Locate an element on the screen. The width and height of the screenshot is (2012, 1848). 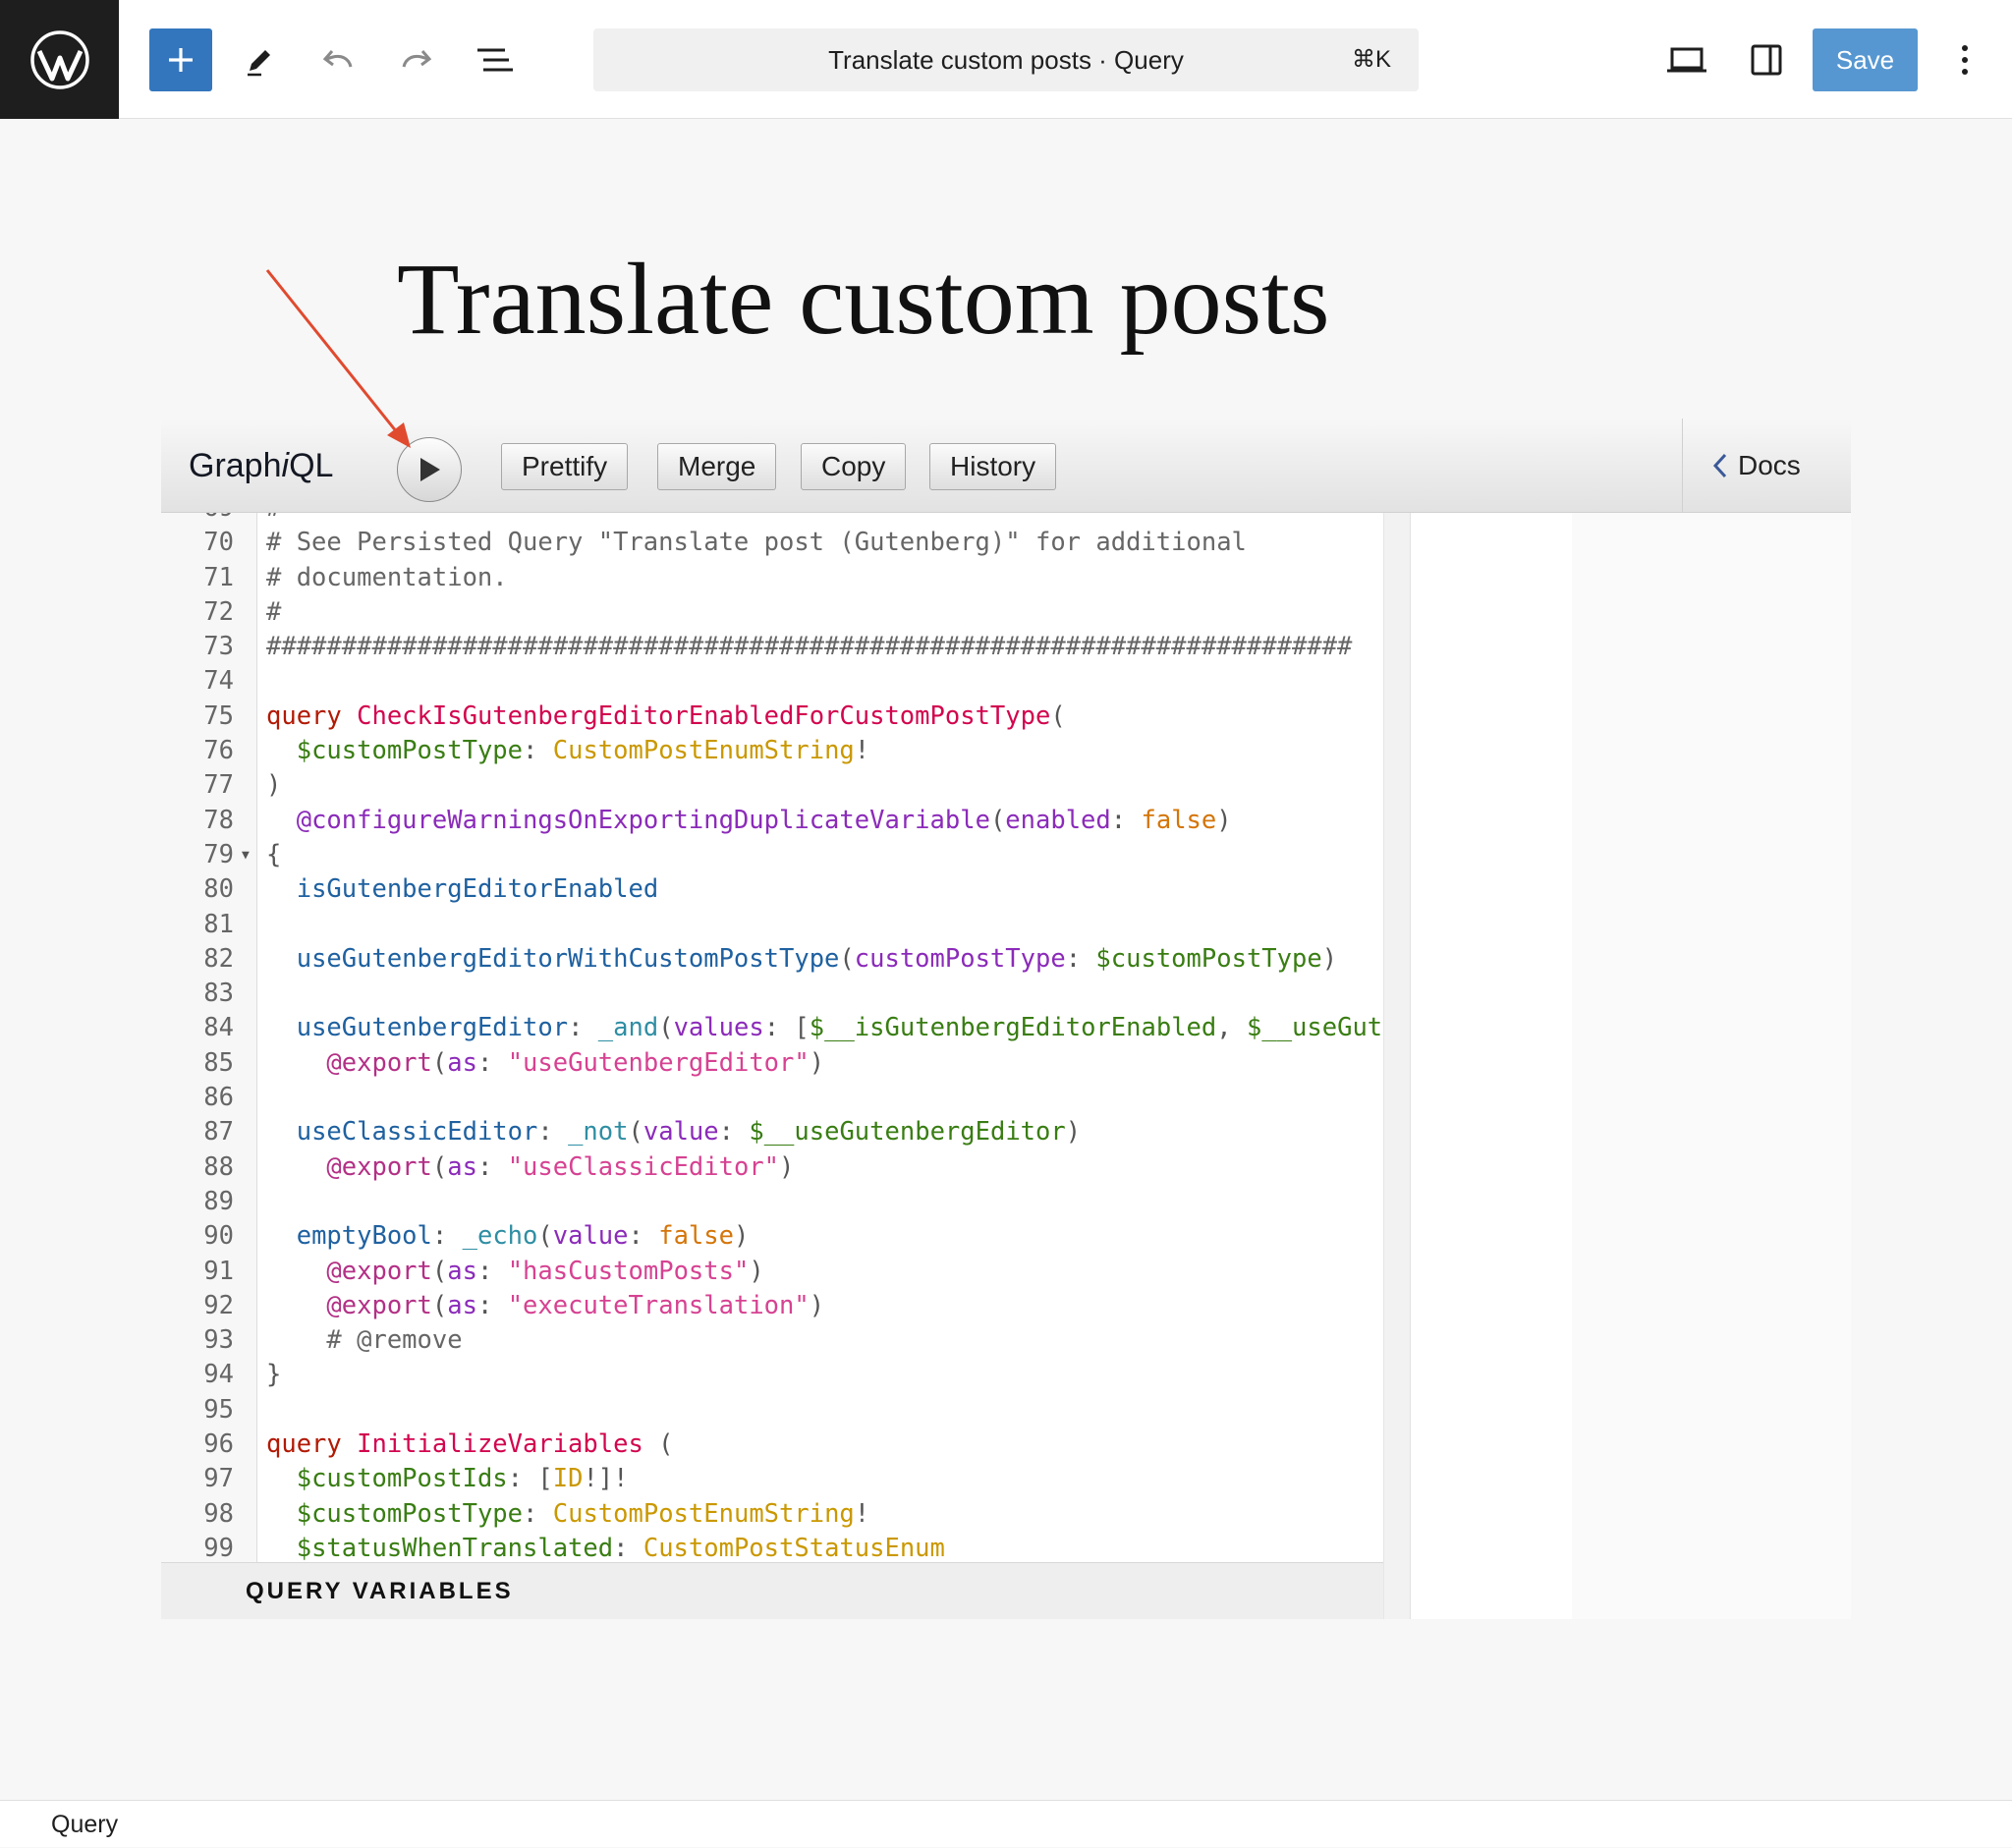
line-number: 96 is located at coordinates (218, 1444).